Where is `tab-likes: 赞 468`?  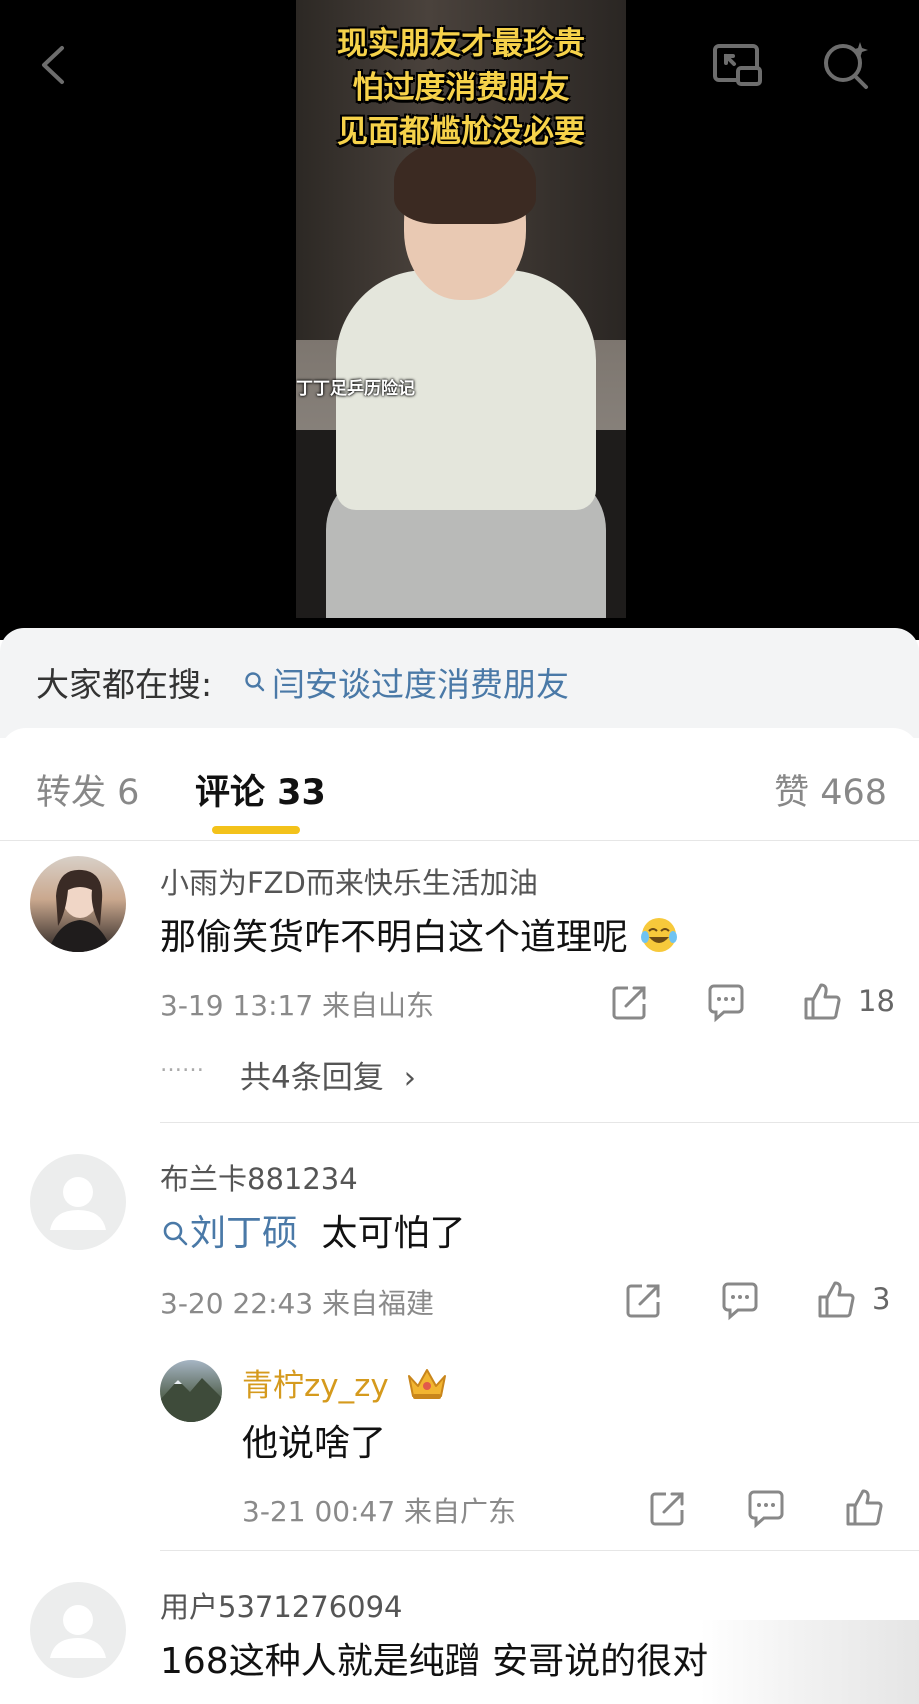 tab-likes: 赞 468 is located at coordinates (830, 789).